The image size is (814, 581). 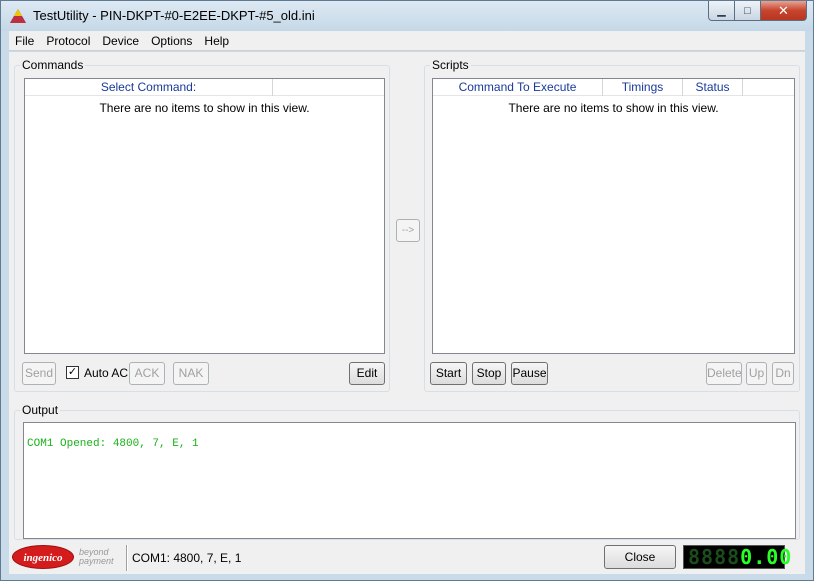 I want to click on lcd-value: 0.00, so click(x=766, y=557).